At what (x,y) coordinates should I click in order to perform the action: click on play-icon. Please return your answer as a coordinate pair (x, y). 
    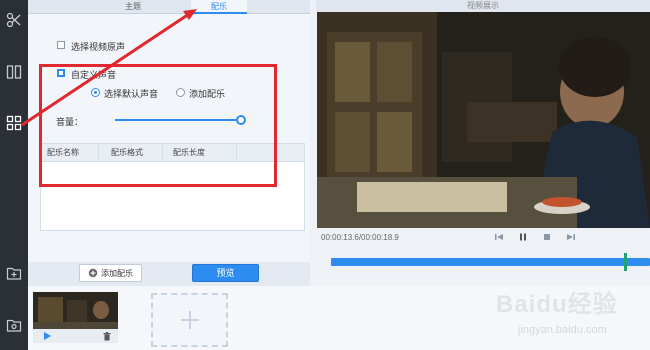
    Looking at the image, I should click on (47, 336).